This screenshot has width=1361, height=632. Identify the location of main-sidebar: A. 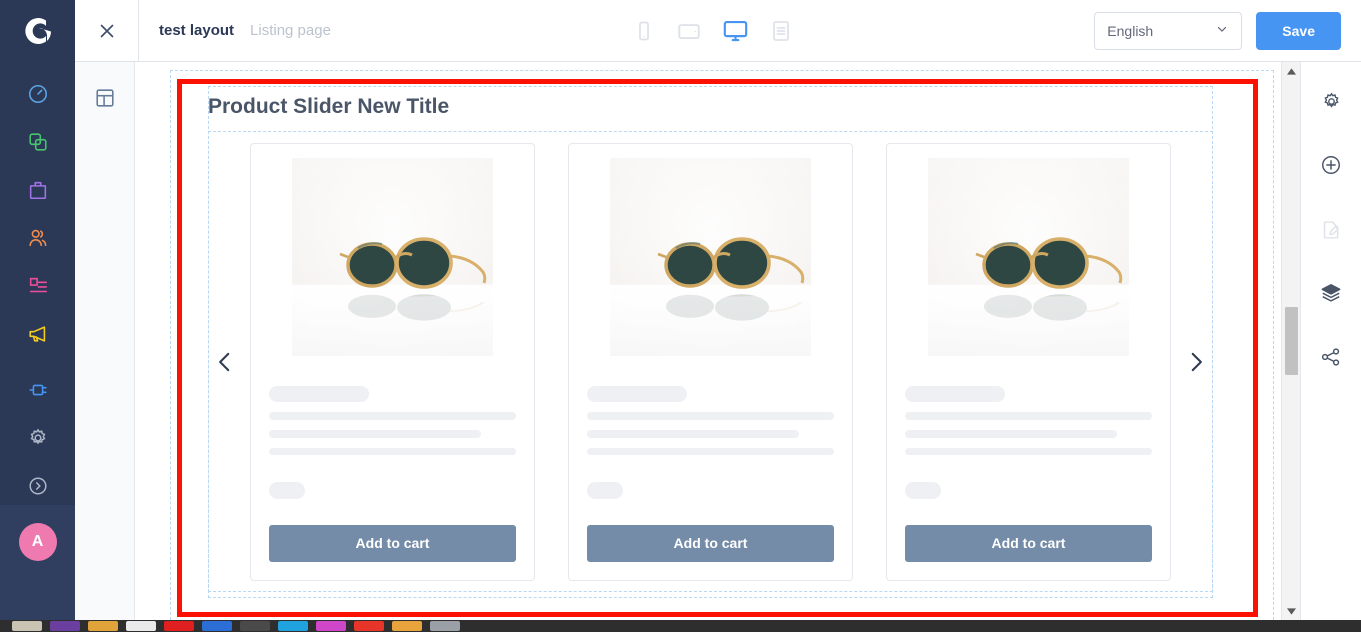
(37, 310).